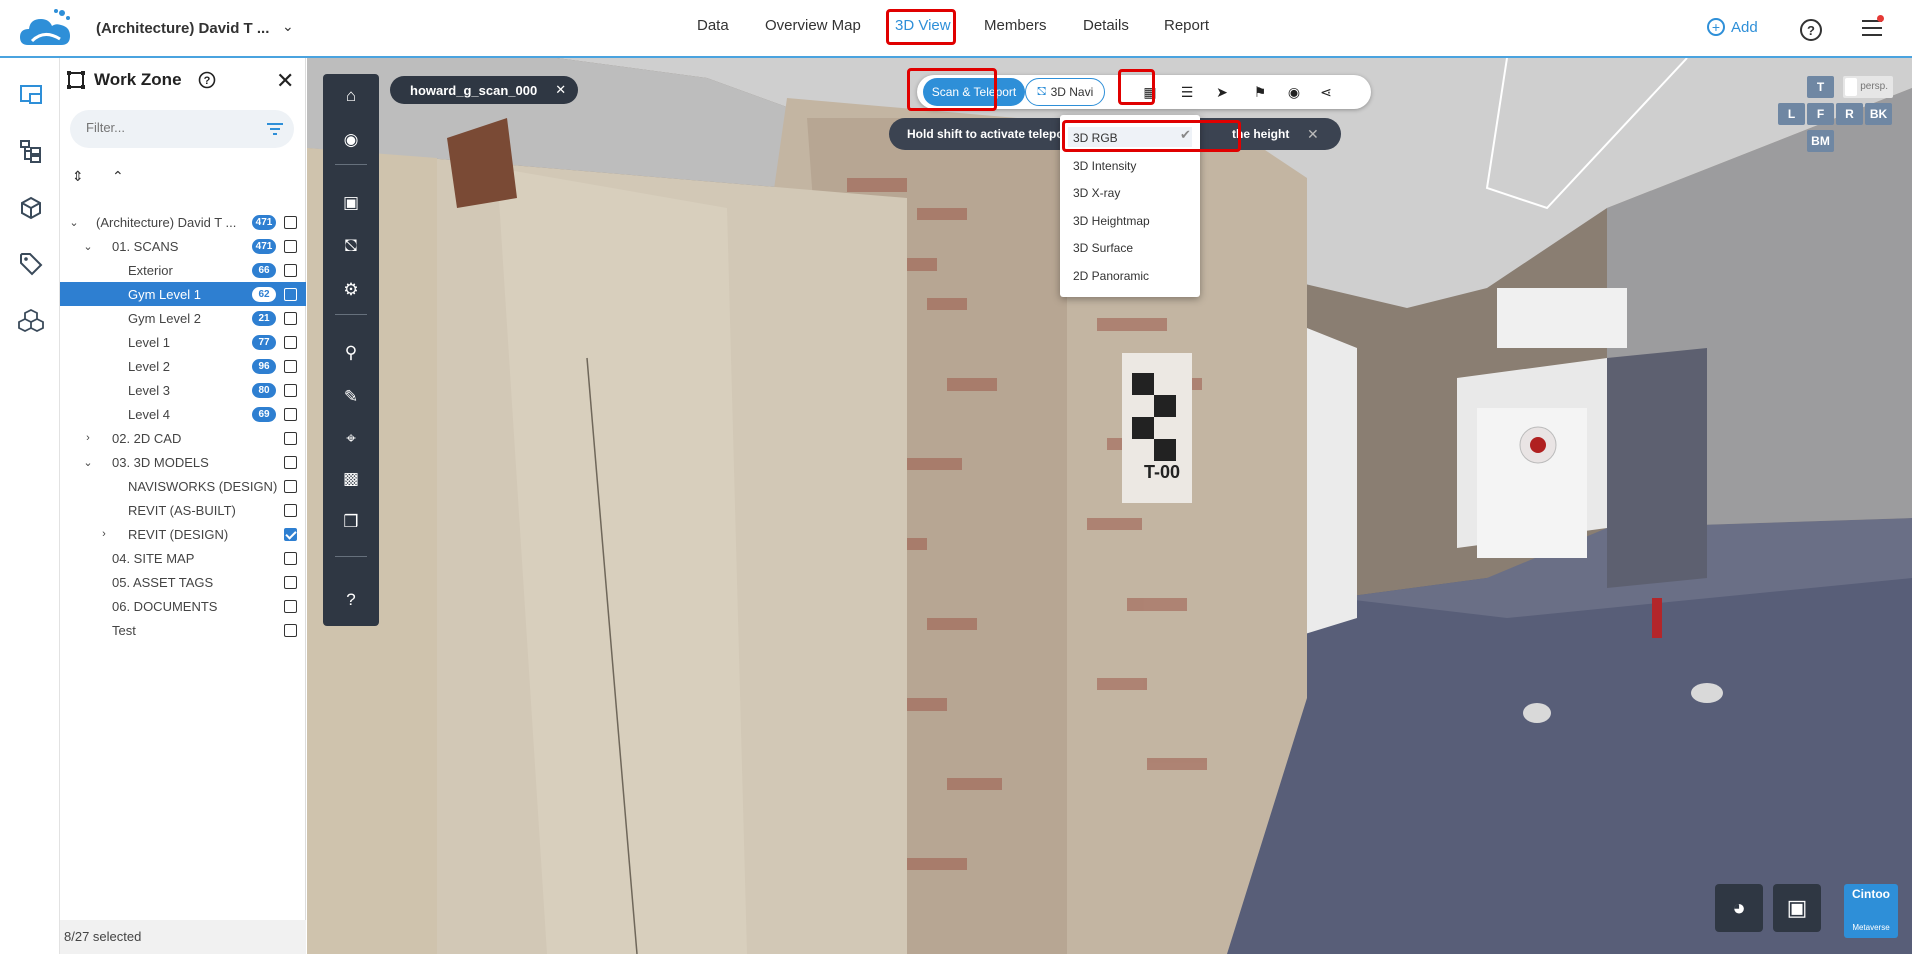 The height and width of the screenshot is (954, 1912). I want to click on perspective-toggle-knob, so click(1851, 87).